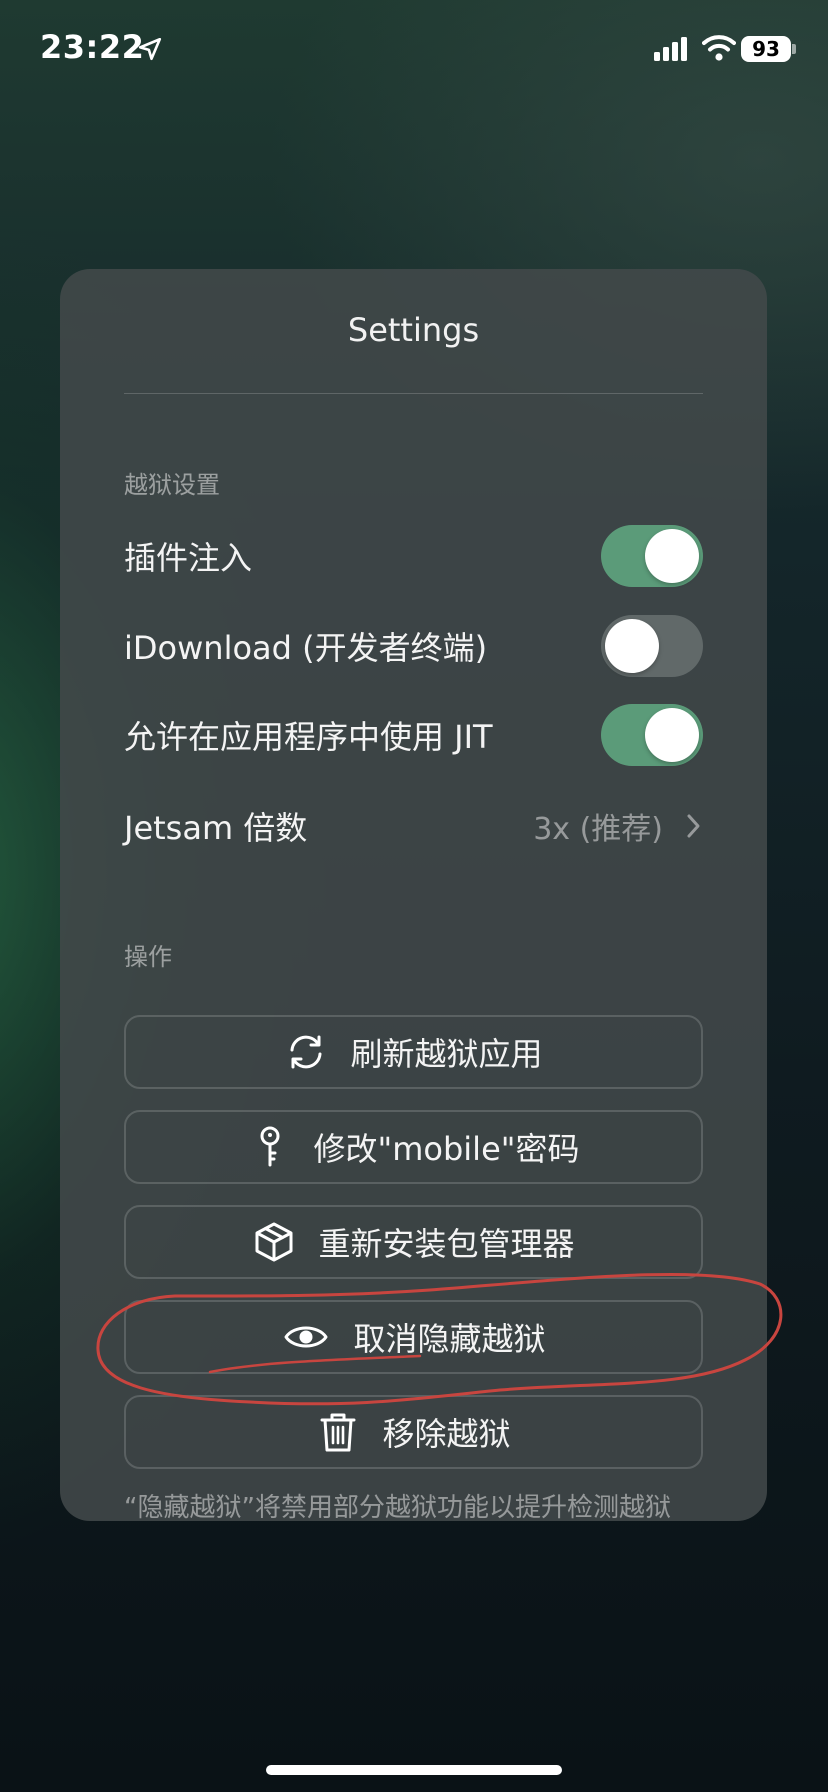 This screenshot has height=1792, width=828. Describe the element at coordinates (306, 648) in the screenshot. I see `row-label: iDownload (开发者终端)` at that location.